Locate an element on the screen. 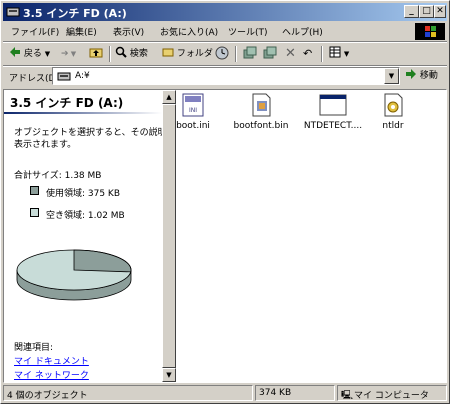 Image resolution: width=450 pixels, height=404 pixels. my-documents-link: マイ ドキュメント is located at coordinates (51, 360).